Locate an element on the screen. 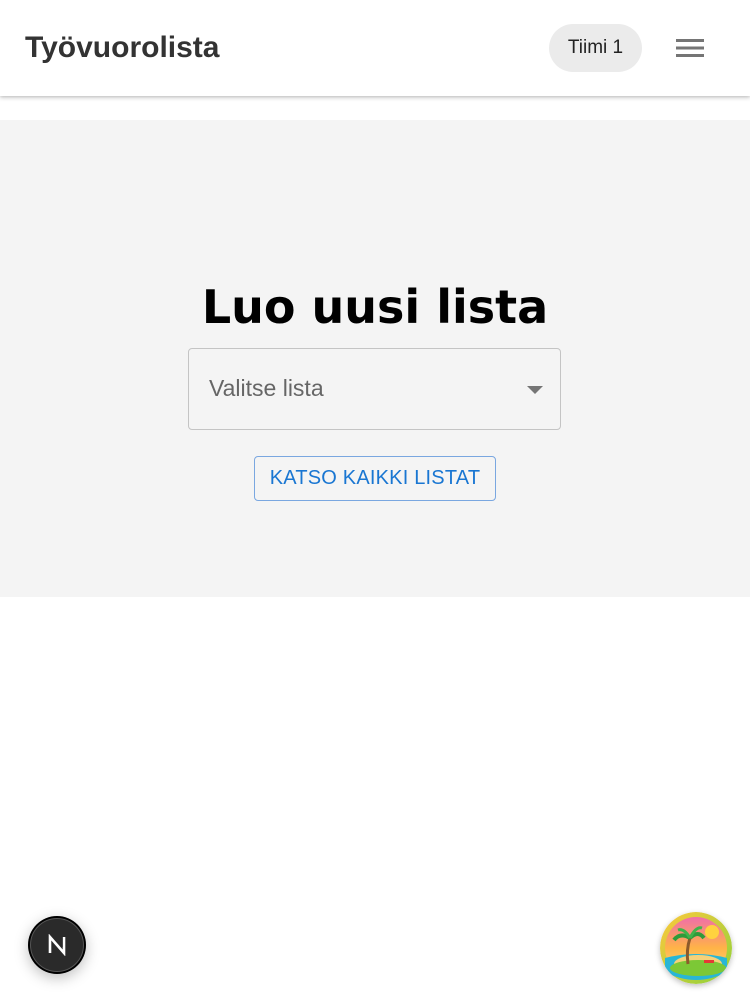  nextjs-logo-icon is located at coordinates (57, 945).